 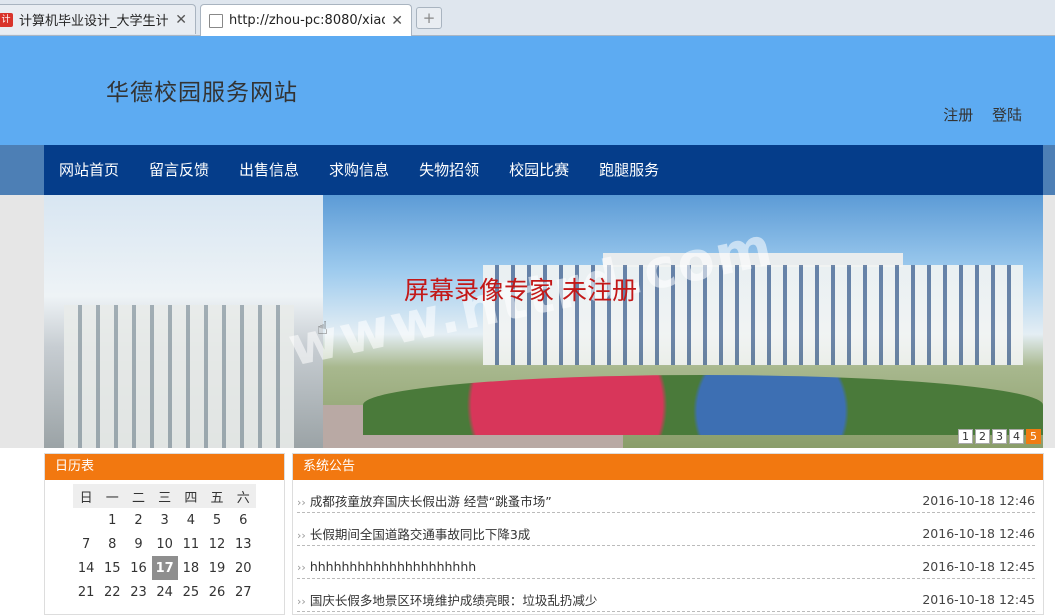 I want to click on flowerbed-image, so click(x=703, y=405).